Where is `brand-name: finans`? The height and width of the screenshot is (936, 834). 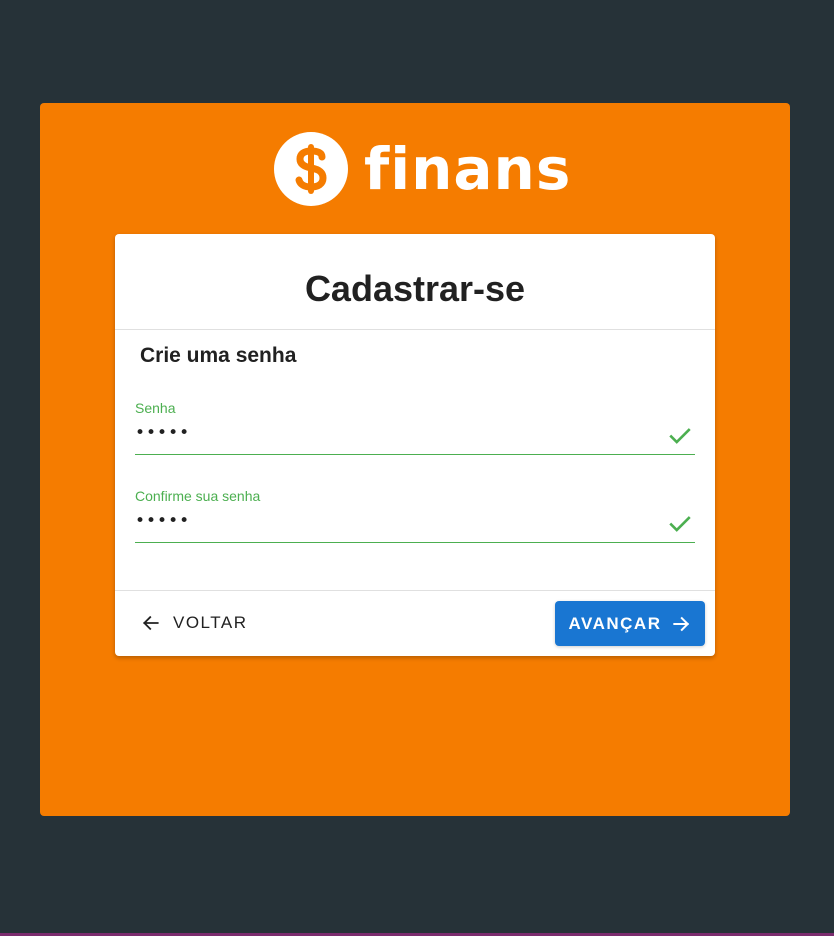 brand-name: finans is located at coordinates (468, 169).